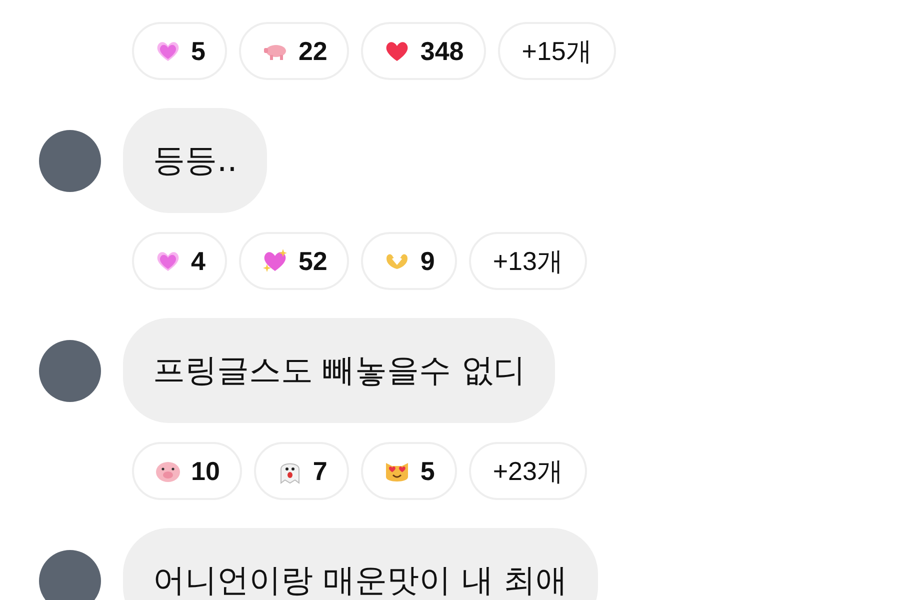 Image resolution: width=900 pixels, height=600 pixels. I want to click on message-bubble: 프링글스도 빼놓을수 없디, so click(339, 370).